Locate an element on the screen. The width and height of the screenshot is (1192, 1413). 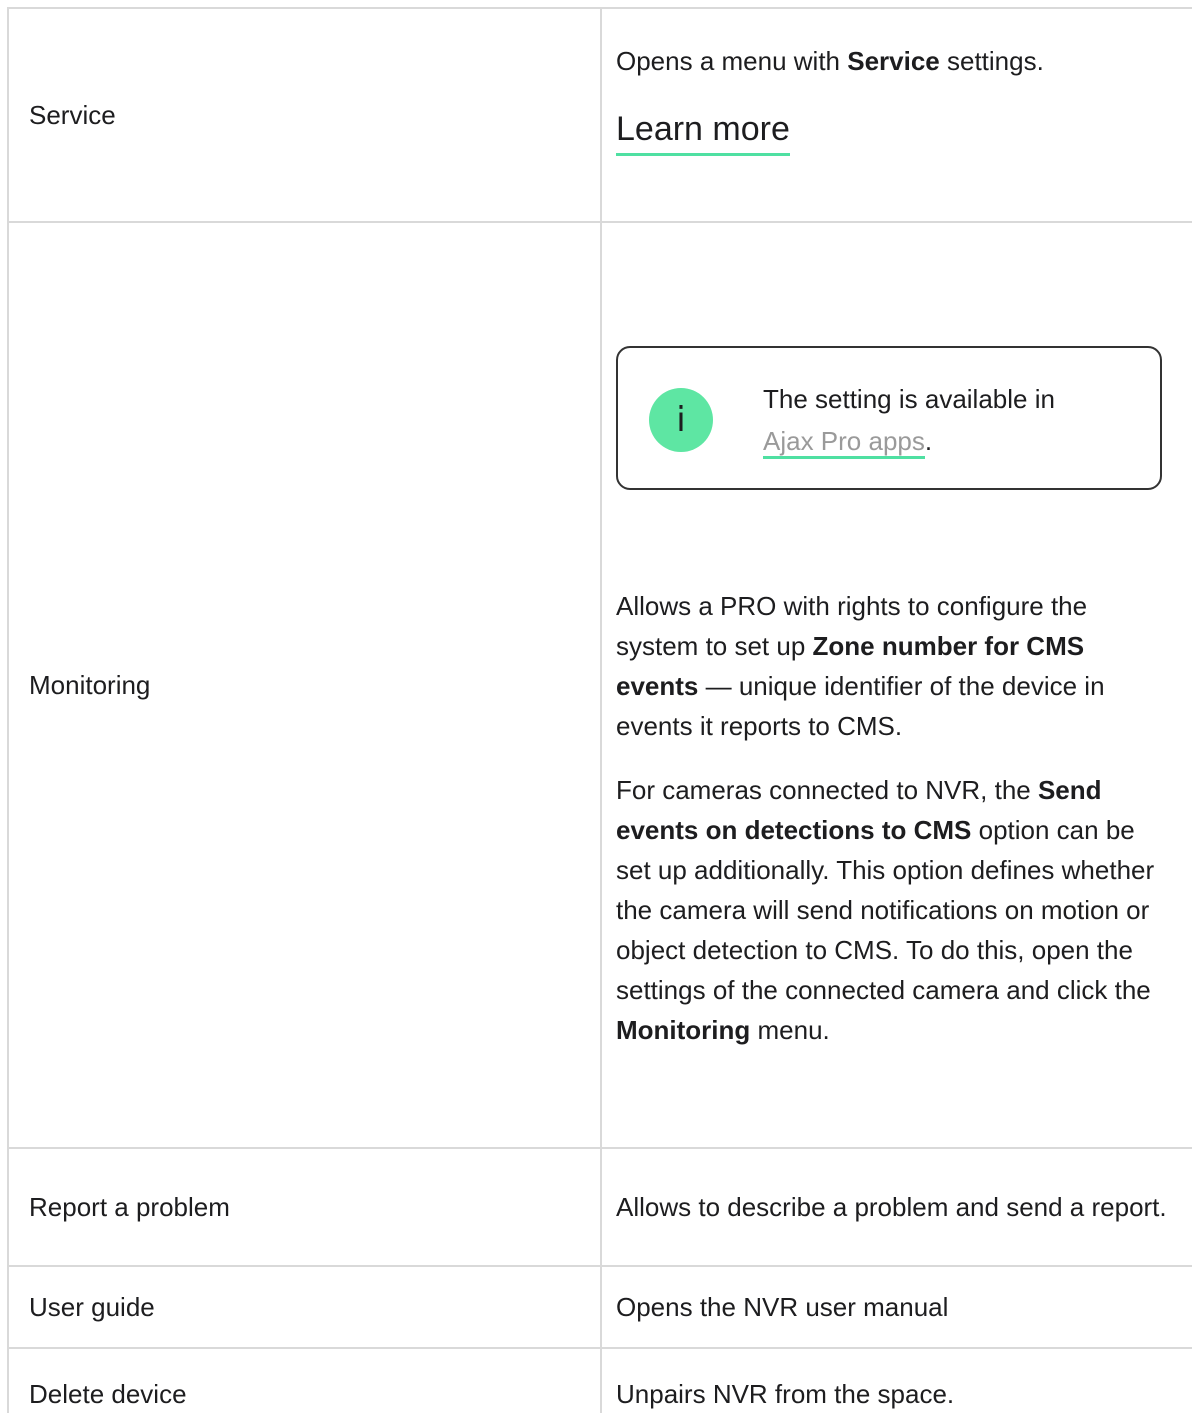
info-icon: i is located at coordinates (681, 420).